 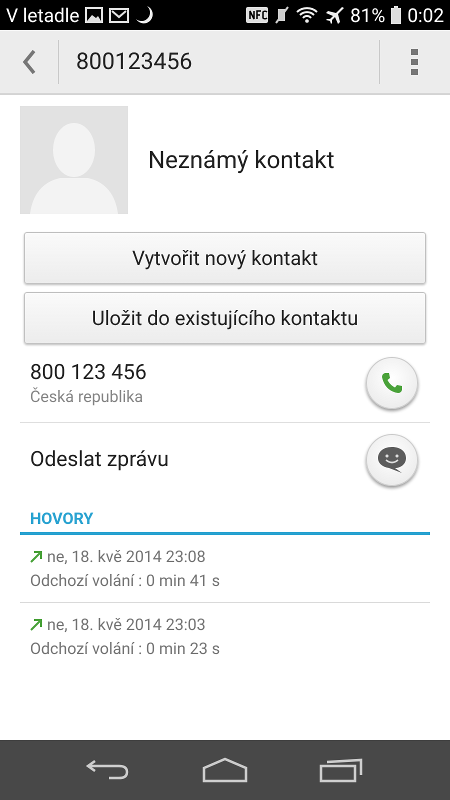 I want to click on call-detail: Odchozí volání : 0 min 41 s, so click(x=125, y=580).